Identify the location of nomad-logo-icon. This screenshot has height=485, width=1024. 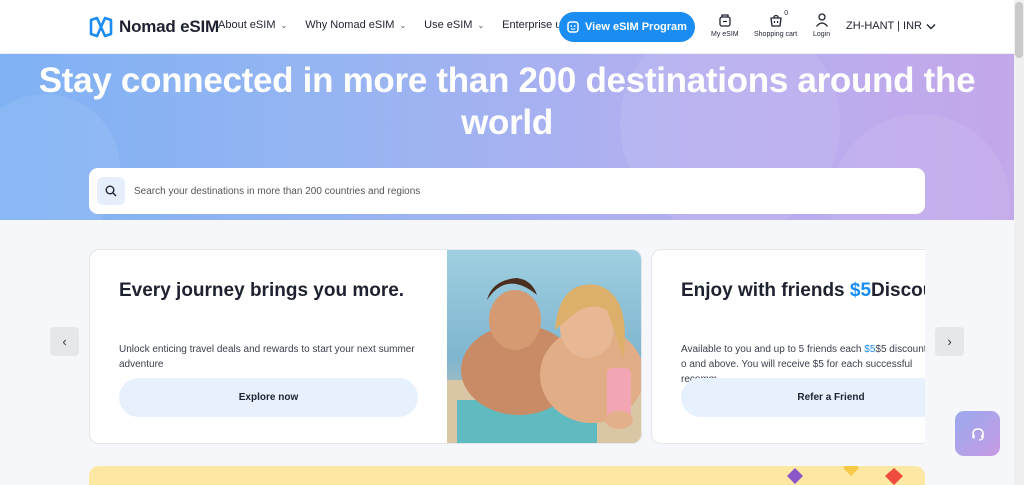
(101, 27).